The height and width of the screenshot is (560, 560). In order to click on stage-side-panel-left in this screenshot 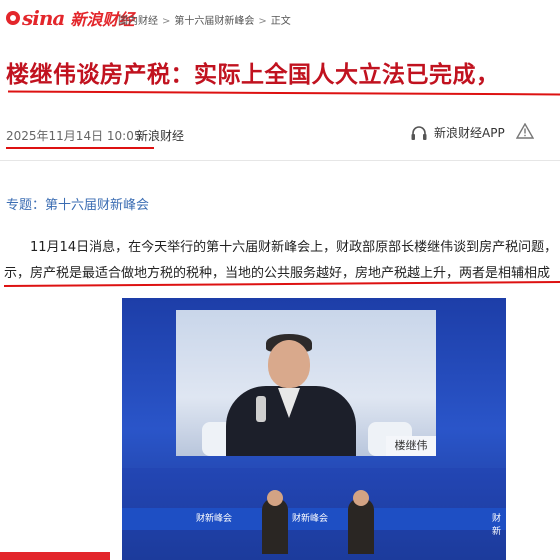, I will do `click(148, 383)`.